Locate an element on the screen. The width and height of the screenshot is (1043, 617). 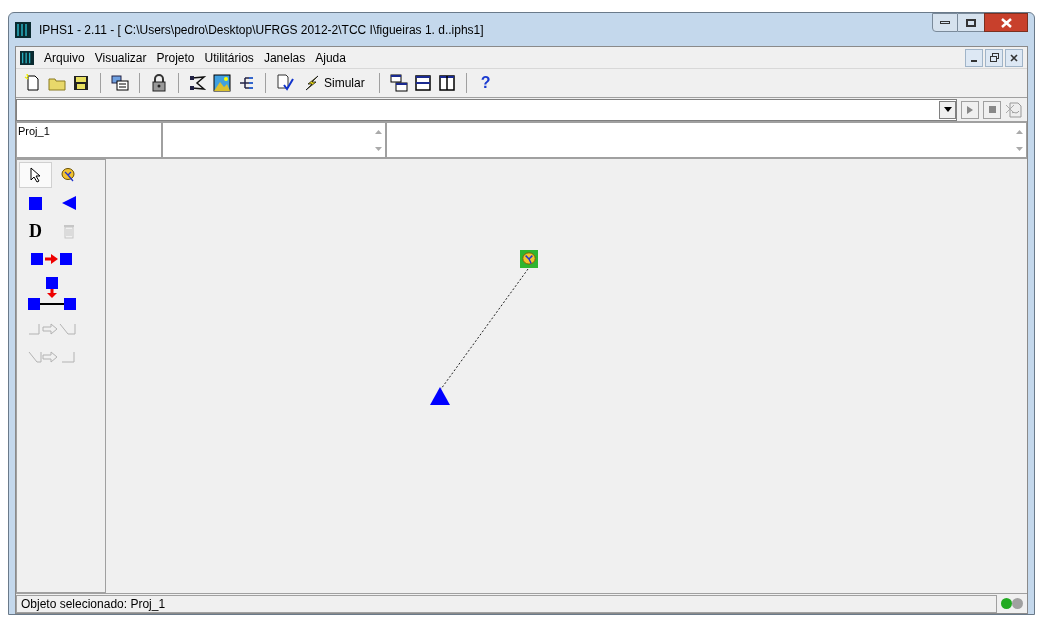
lightning-icon is located at coordinates (312, 83).